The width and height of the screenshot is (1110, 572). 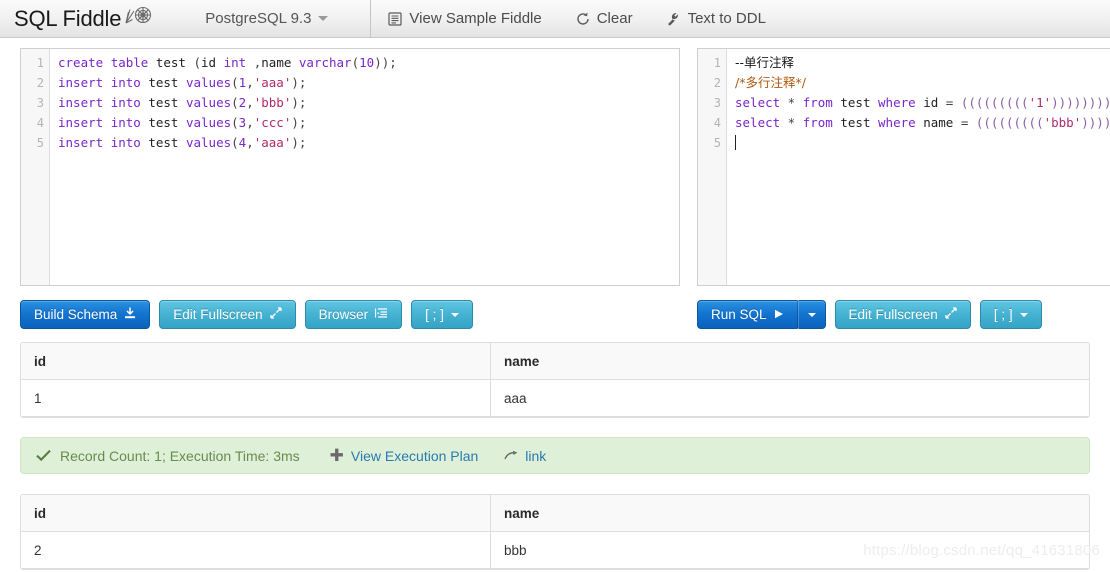 I want to click on query-line: 5, so click(x=904, y=143).